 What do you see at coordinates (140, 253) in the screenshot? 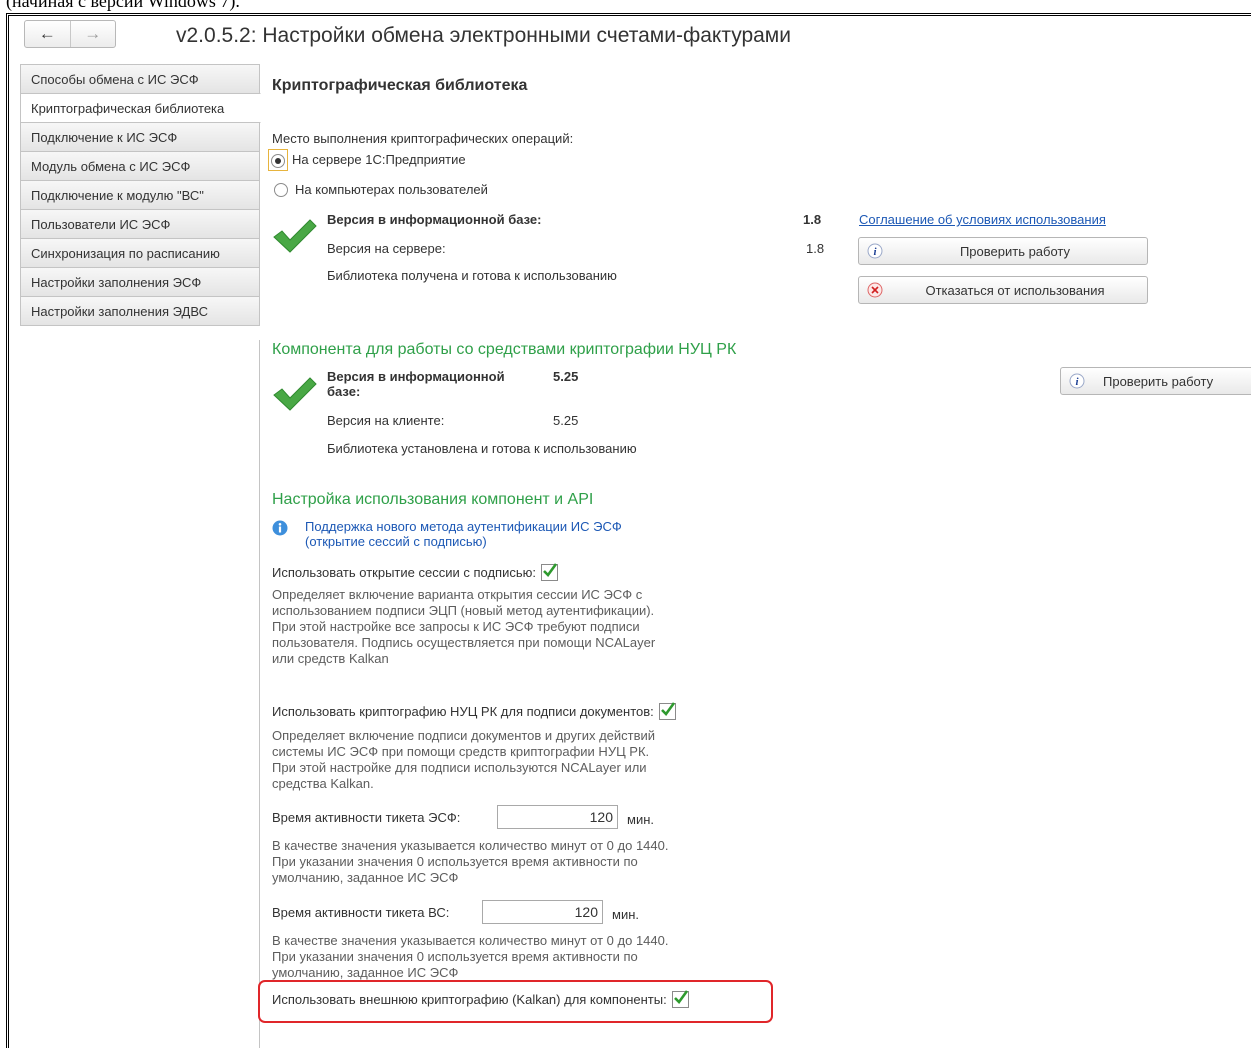
I see `sidebar-item-schedule-sync: Синхронизация по расписанию` at bounding box center [140, 253].